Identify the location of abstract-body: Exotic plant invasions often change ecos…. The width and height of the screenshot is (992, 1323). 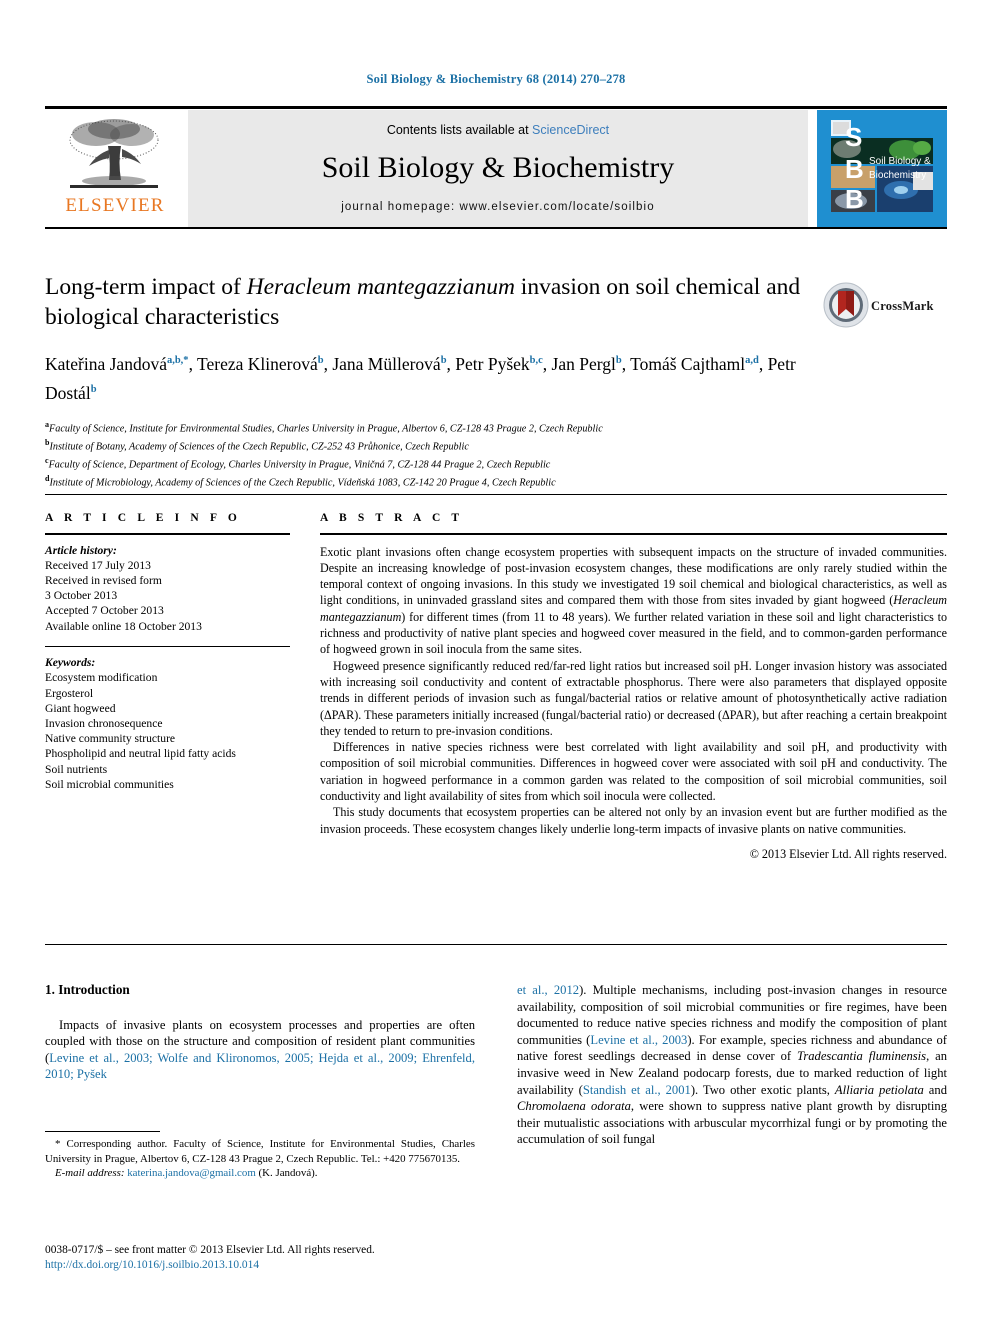
(633, 690).